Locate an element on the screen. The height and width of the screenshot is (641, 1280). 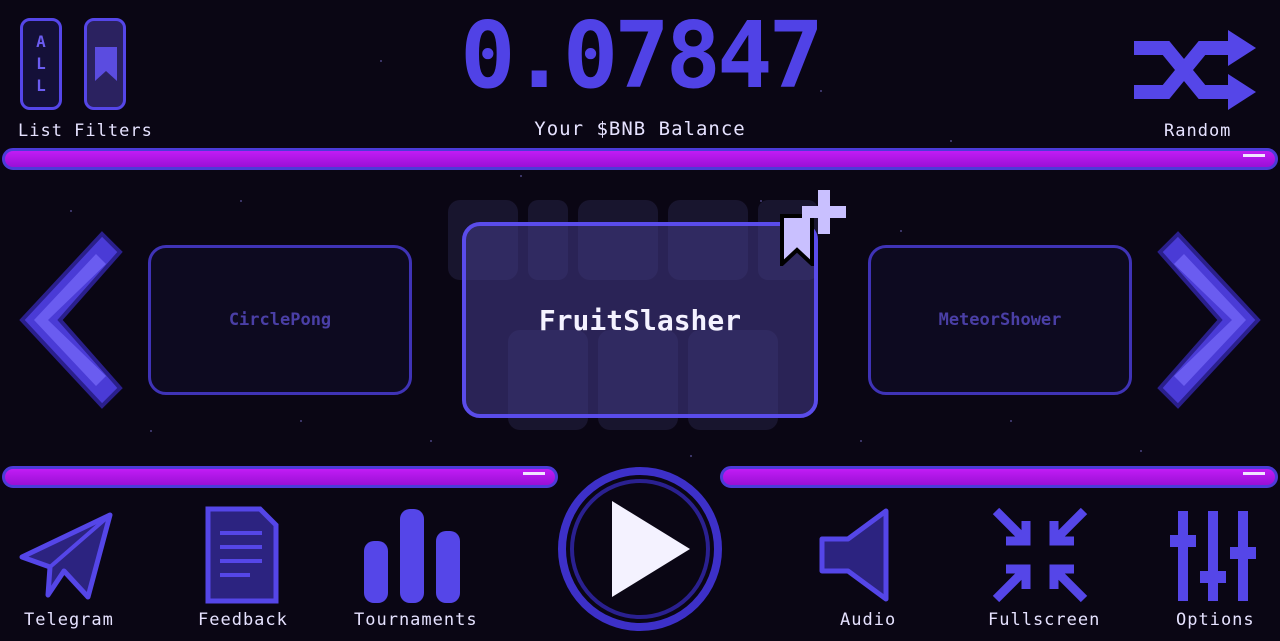
random-caption: Random is located at coordinates (1198, 131).